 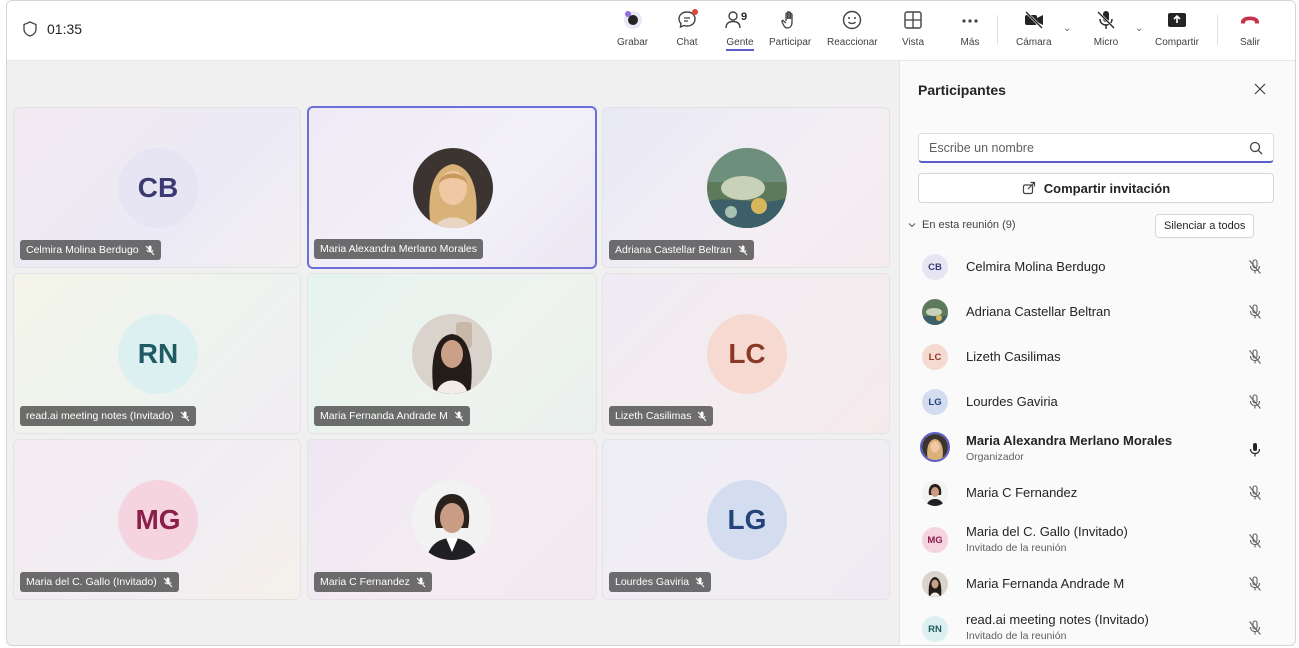 I want to click on video-tile: LG Lourdes Gaviria, so click(x=746, y=519).